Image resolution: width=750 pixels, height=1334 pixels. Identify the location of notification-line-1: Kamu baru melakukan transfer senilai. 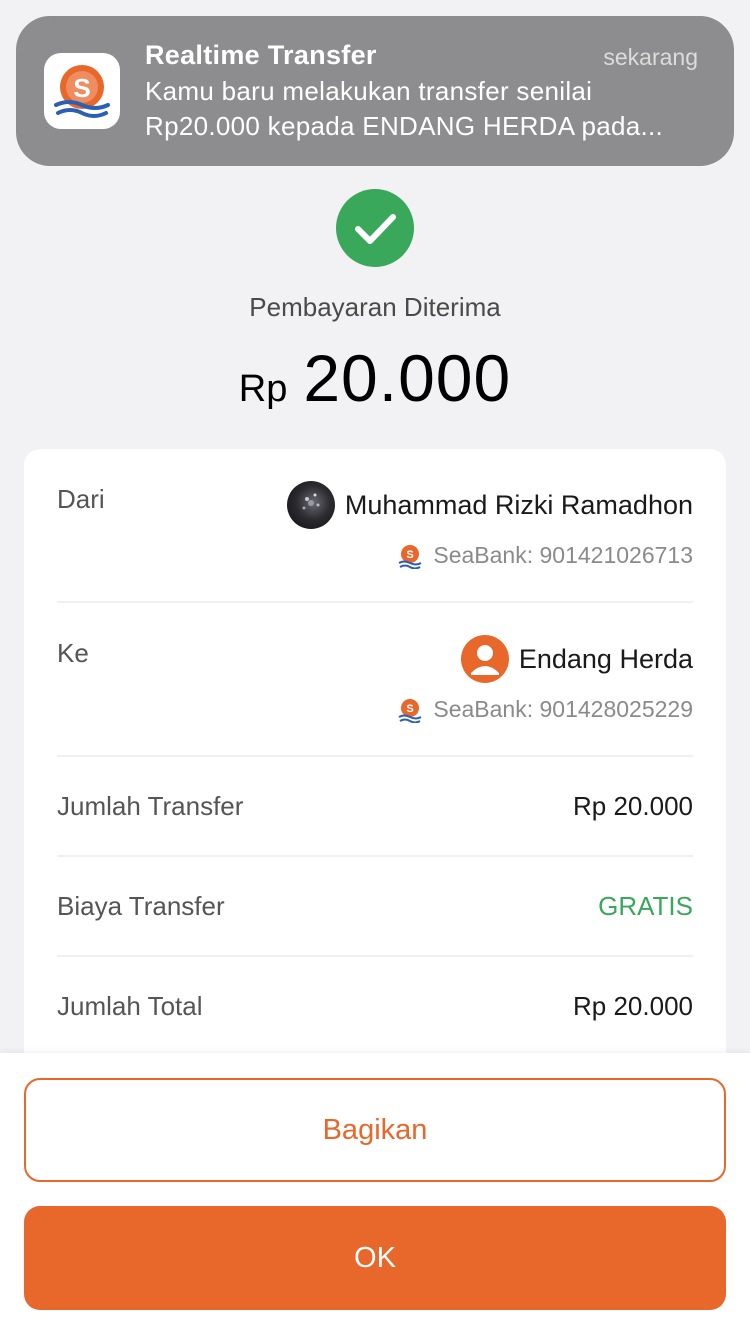
(369, 91).